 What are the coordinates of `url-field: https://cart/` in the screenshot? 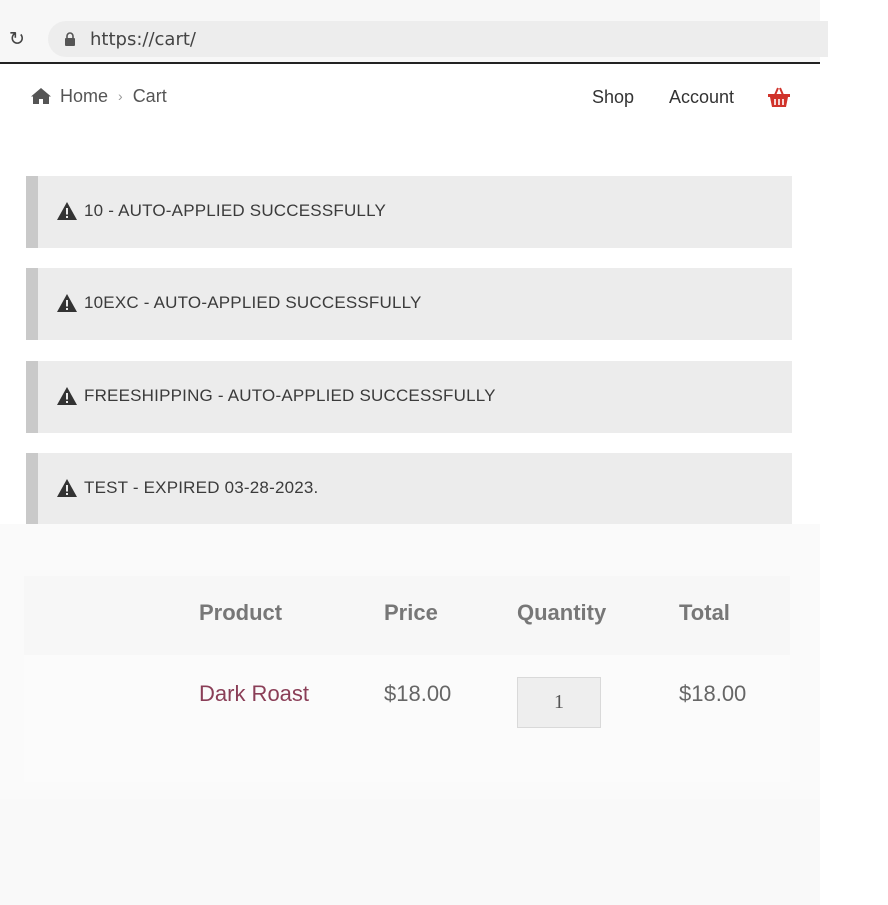 It's located at (438, 39).